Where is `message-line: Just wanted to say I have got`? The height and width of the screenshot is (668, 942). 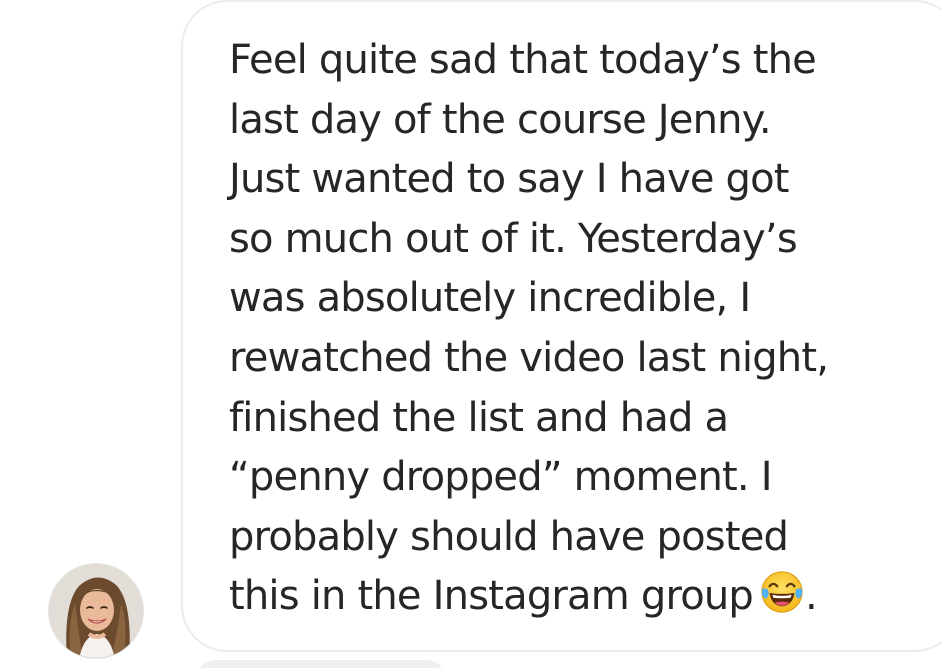
message-line: Just wanted to say I have got is located at coordinates (509, 179).